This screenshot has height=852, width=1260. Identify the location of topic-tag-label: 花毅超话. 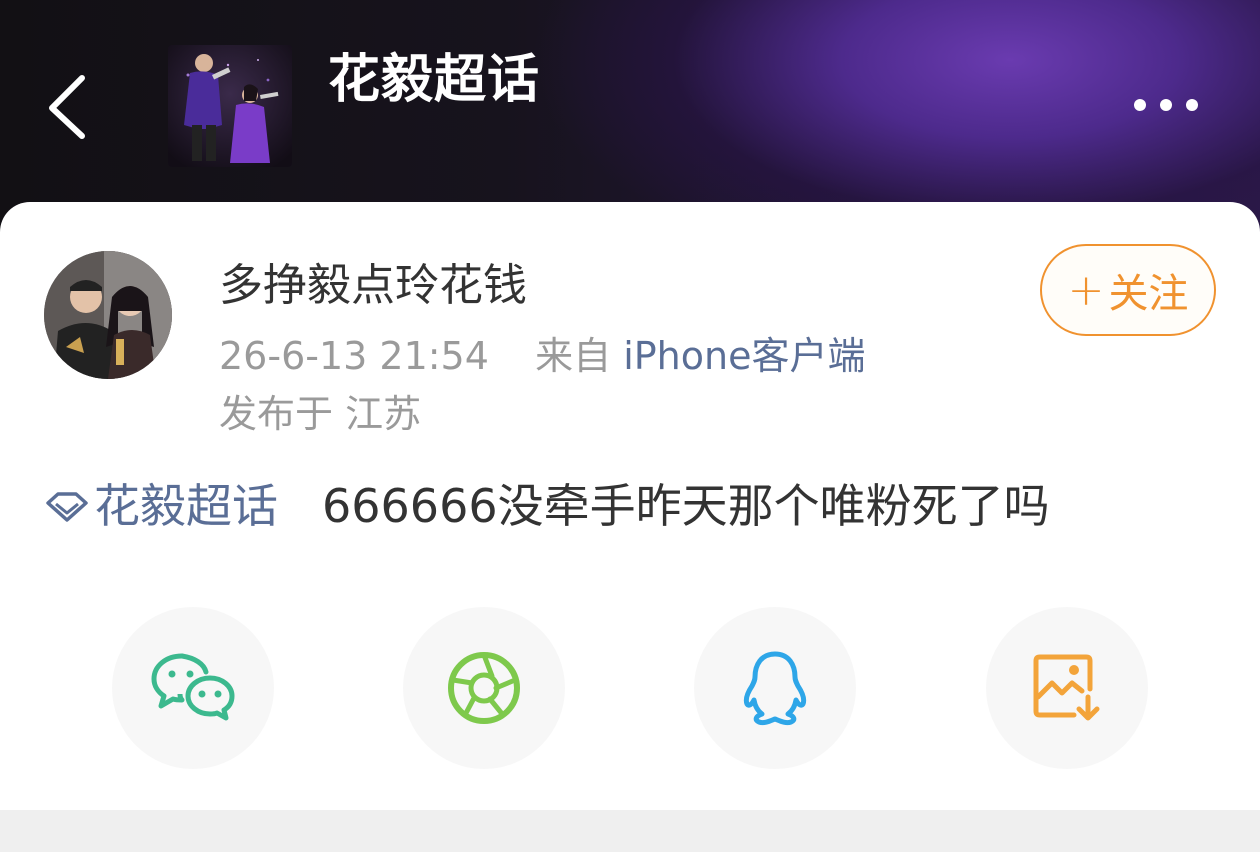
(186, 506).